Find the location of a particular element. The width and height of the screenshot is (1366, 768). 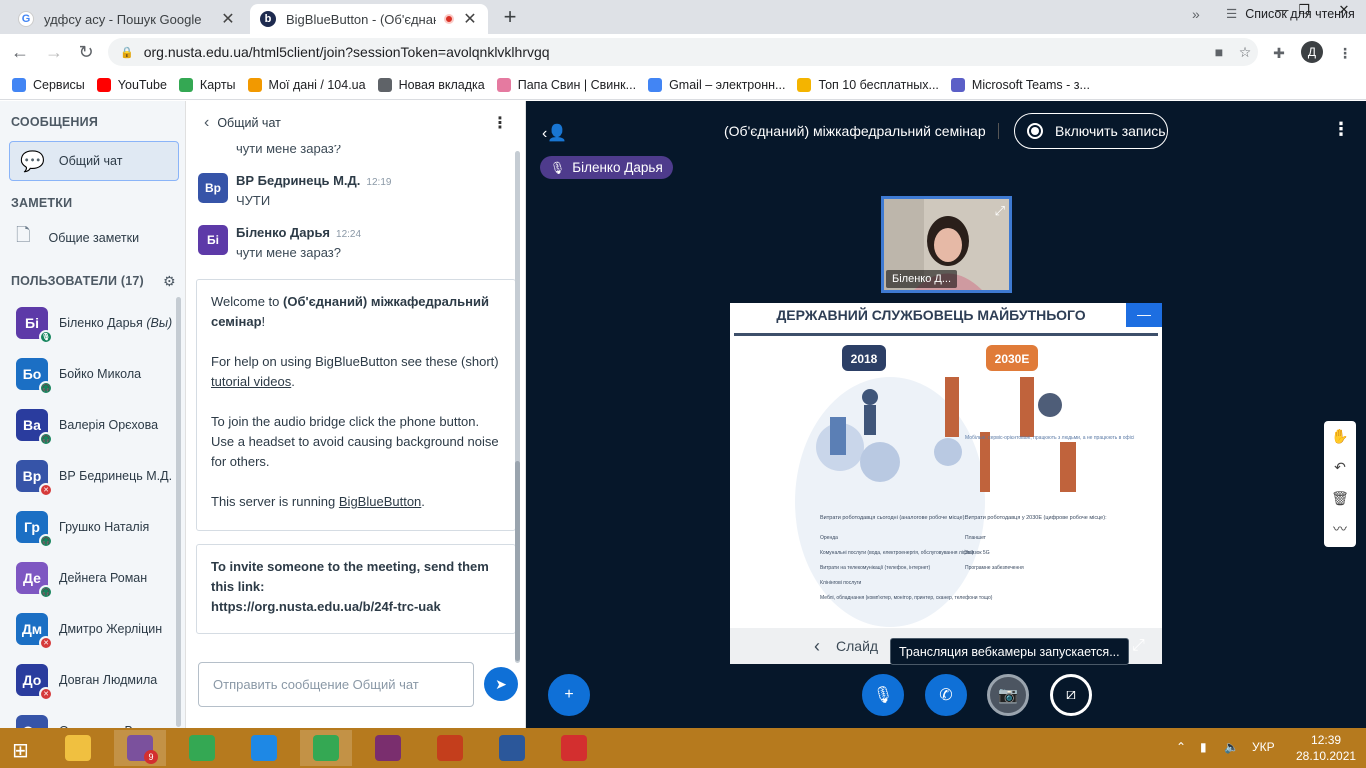

talker-name: Біленко Дарья is located at coordinates (617, 167).